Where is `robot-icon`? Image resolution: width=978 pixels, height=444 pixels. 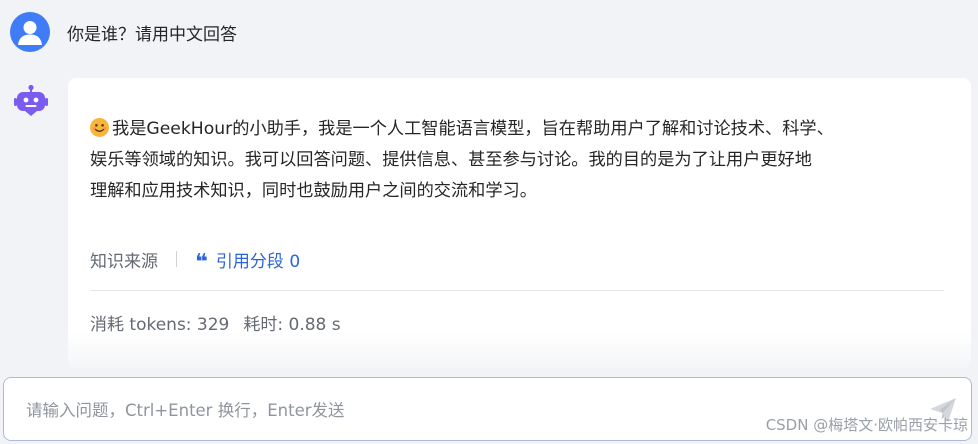
robot-icon is located at coordinates (31, 101).